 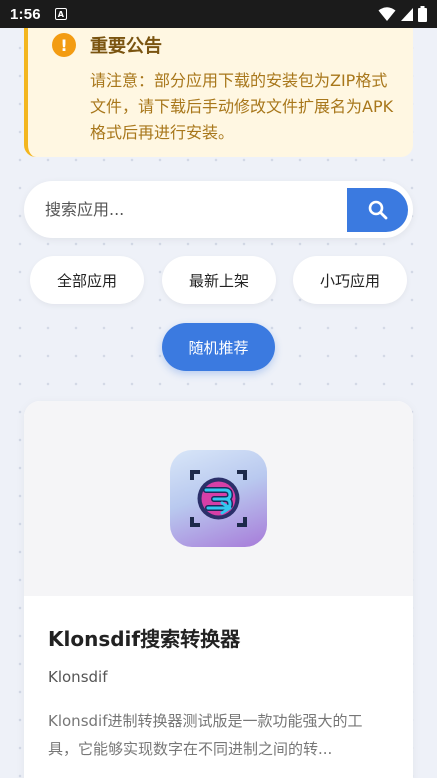 What do you see at coordinates (196, 209) in the screenshot?
I see `search-input` at bounding box center [196, 209].